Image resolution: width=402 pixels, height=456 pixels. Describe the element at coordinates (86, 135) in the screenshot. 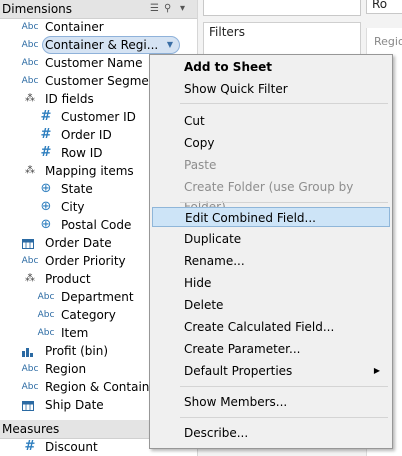

I see `field-label: Order ID` at that location.